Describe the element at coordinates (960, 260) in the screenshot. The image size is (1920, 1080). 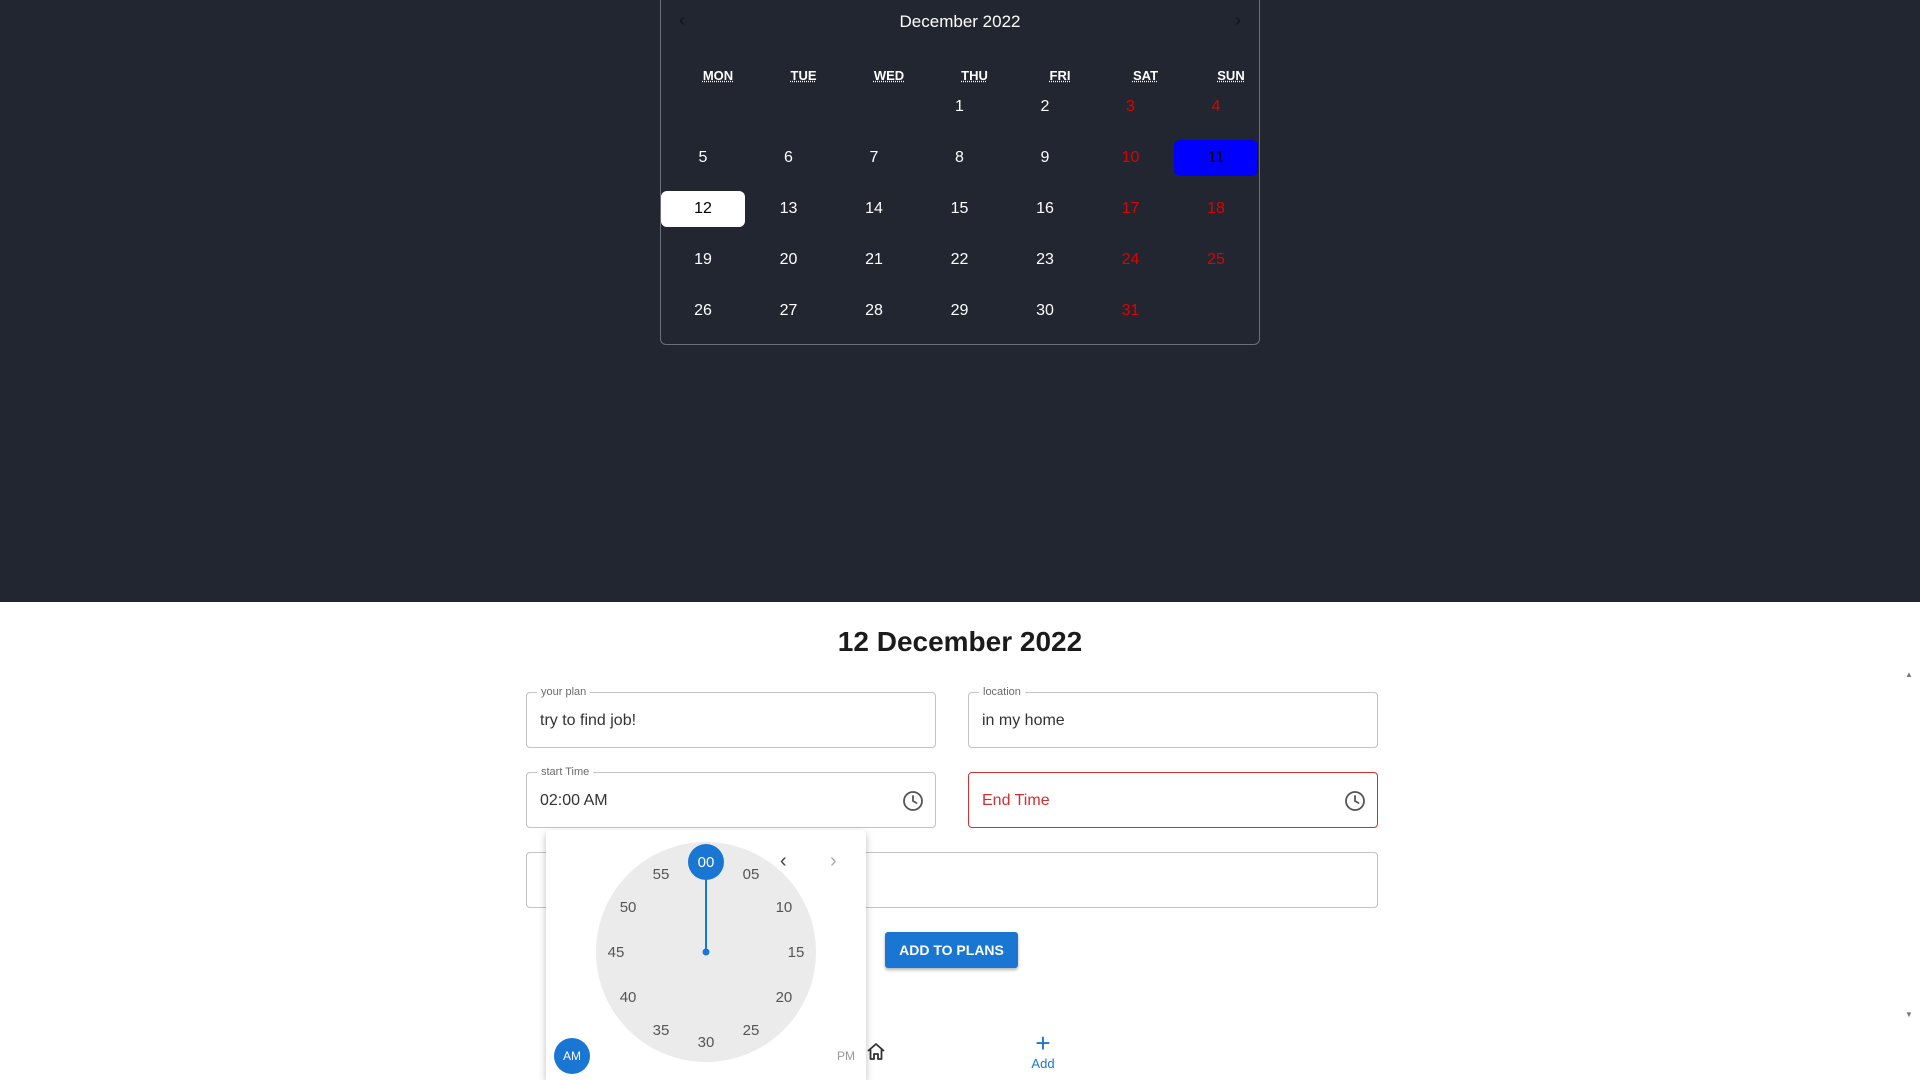
I see `calendar-day-22: 22` at that location.